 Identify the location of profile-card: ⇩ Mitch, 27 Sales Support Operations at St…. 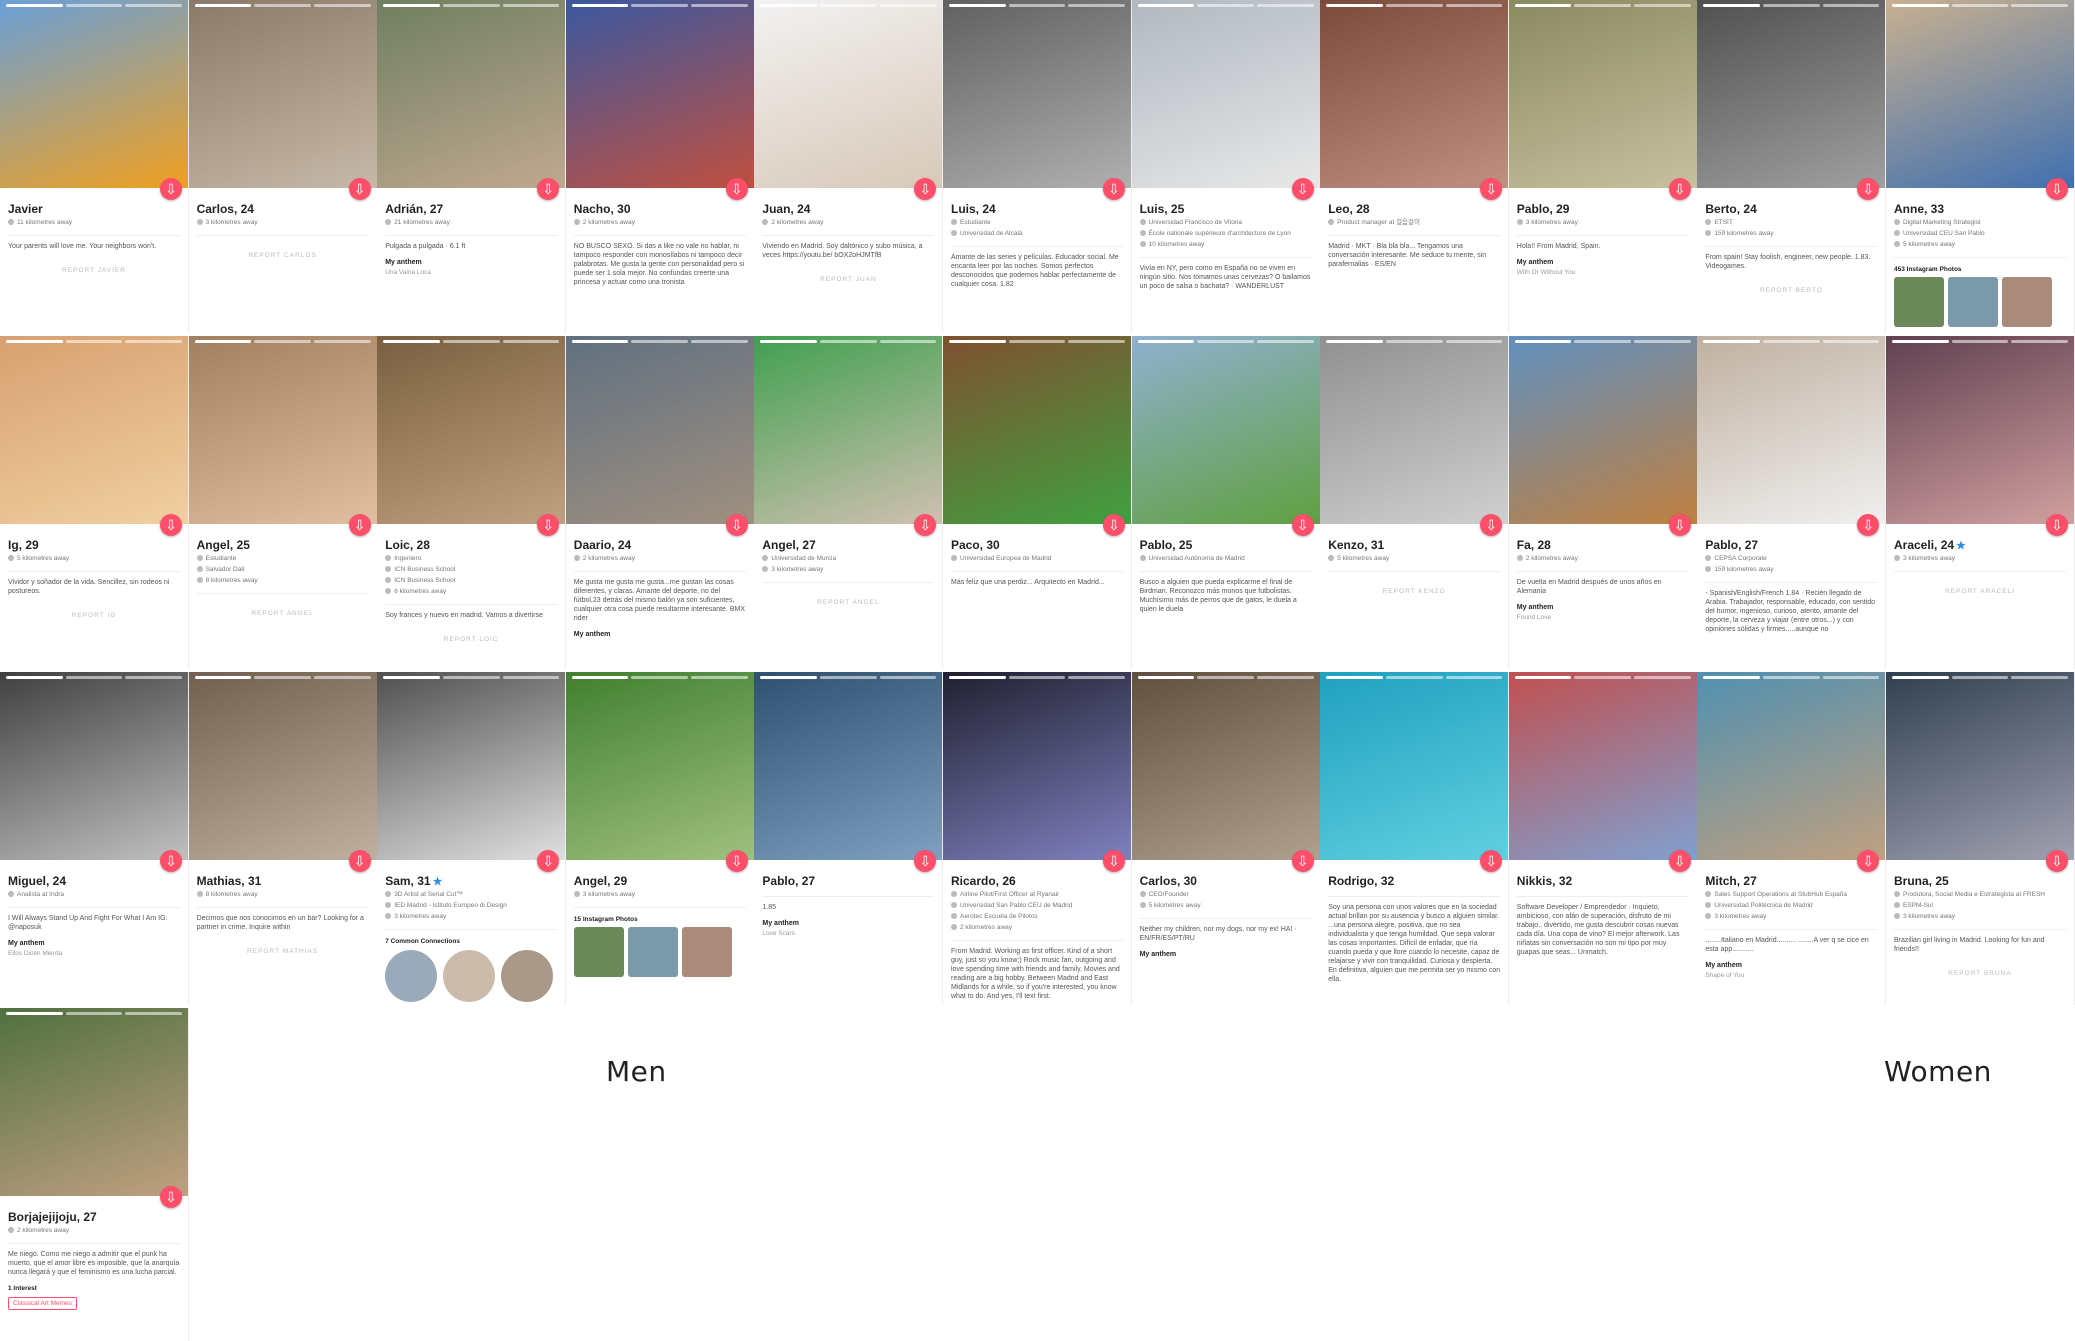
(1792, 838).